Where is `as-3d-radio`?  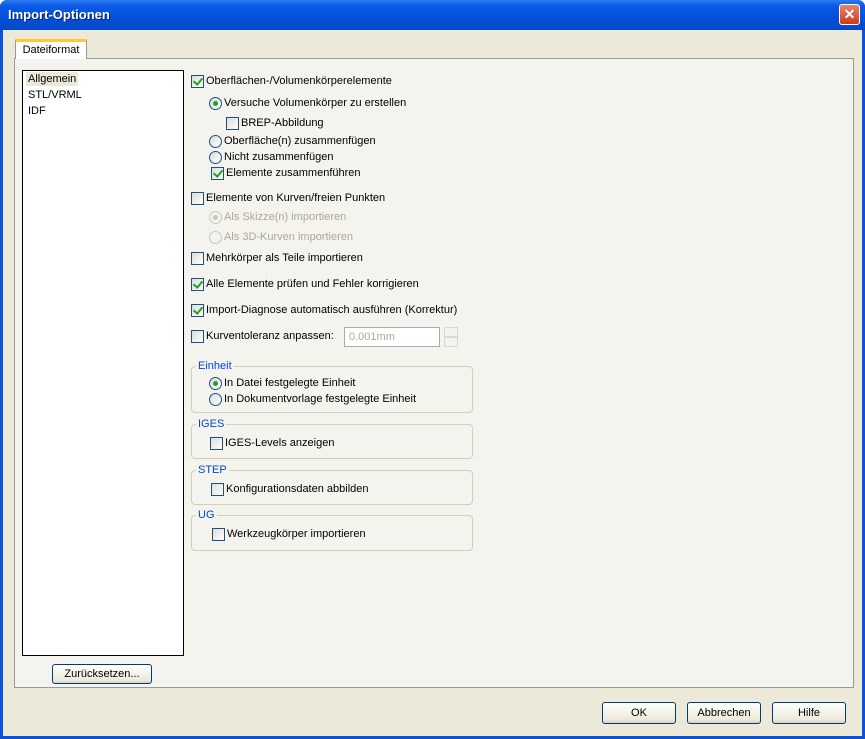 as-3d-radio is located at coordinates (215, 237).